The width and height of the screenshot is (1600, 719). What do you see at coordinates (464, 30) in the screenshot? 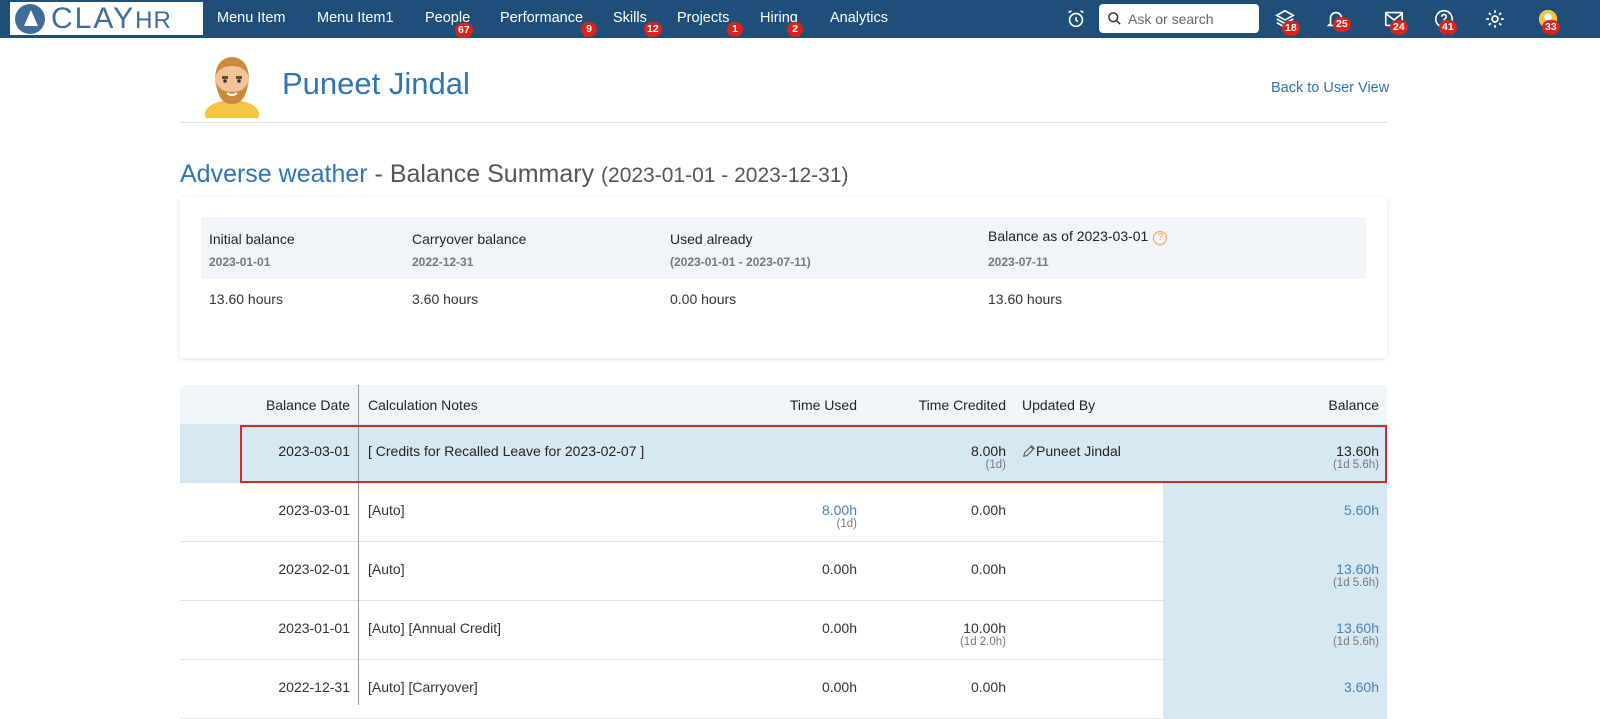
I see `people-badge: 67` at bounding box center [464, 30].